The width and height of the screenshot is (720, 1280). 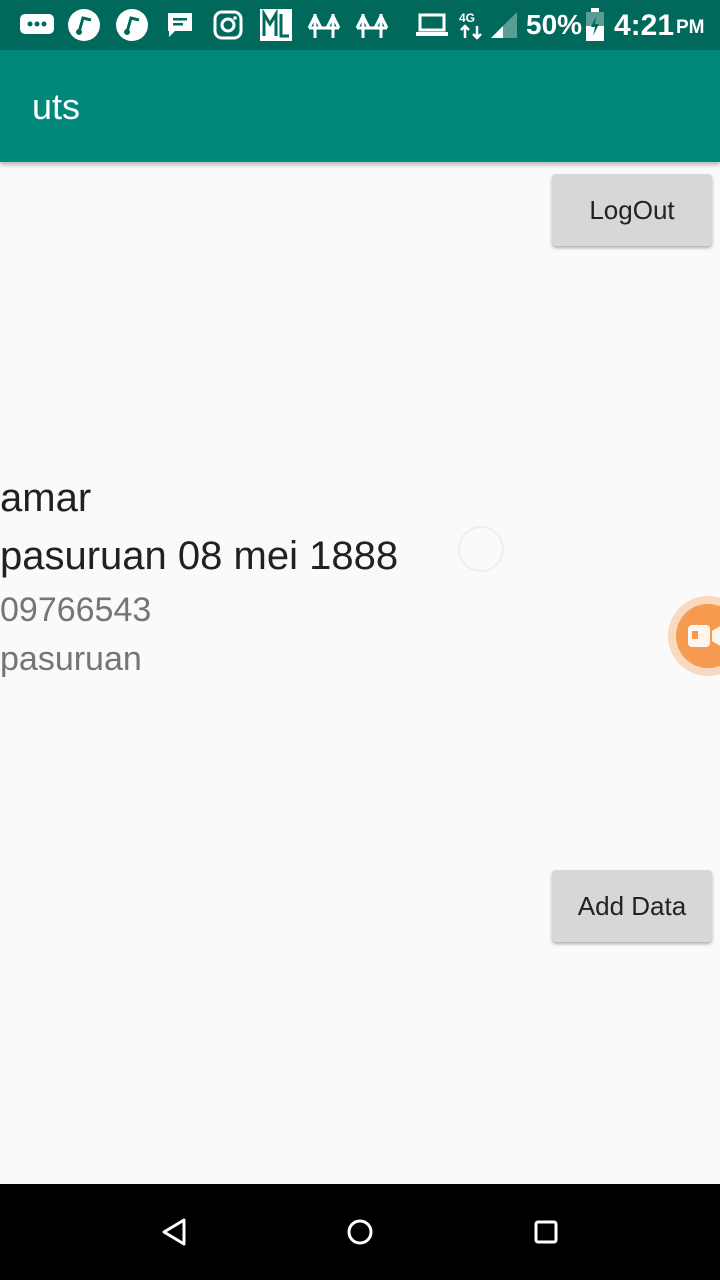 What do you see at coordinates (504, 25) in the screenshot?
I see `signal-icon` at bounding box center [504, 25].